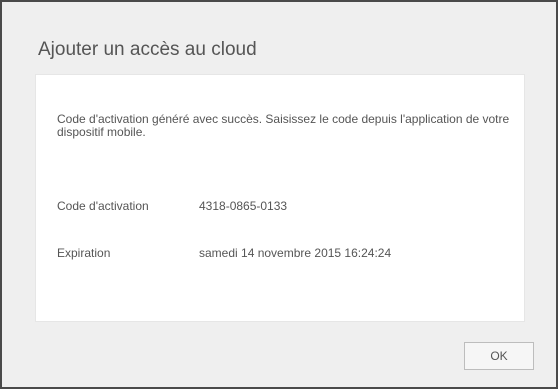 The width and height of the screenshot is (558, 389). What do you see at coordinates (499, 356) in the screenshot?
I see `ok-button: OK` at bounding box center [499, 356].